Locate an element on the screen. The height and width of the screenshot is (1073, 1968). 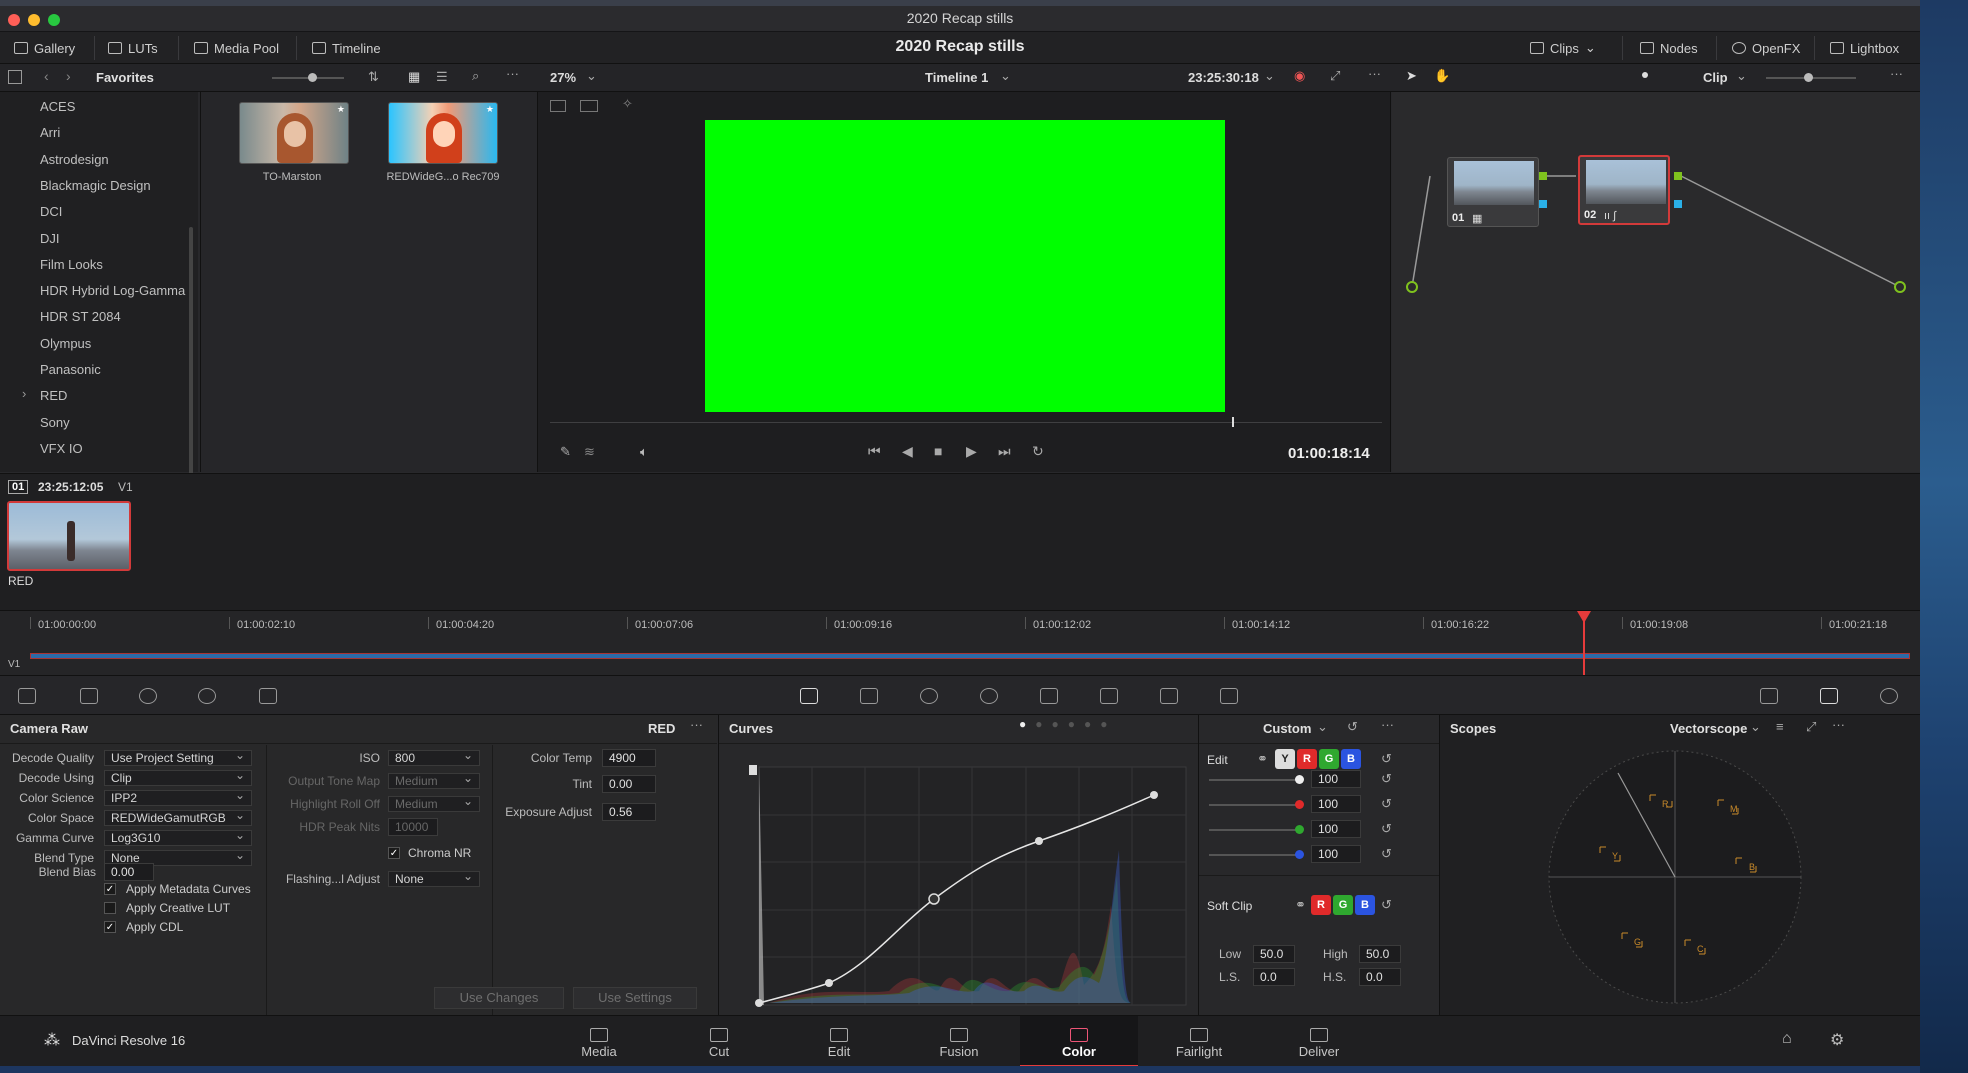
scope-type-select: Vectorscope is located at coordinates (1708, 728).